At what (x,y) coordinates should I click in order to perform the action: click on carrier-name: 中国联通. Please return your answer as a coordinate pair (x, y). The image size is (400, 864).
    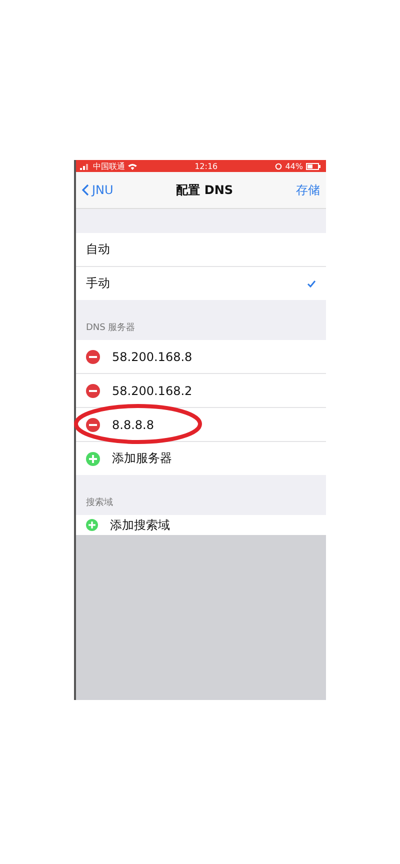
    Looking at the image, I should click on (109, 166).